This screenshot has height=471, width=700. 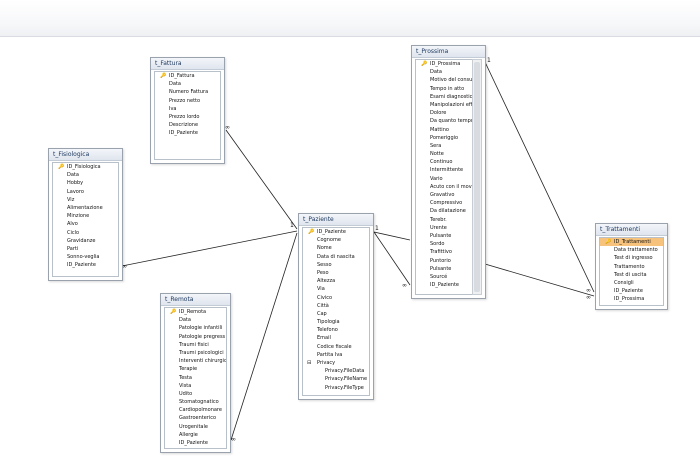 I want to click on field-row: 🔑 ID_Fisiologica, so click(x=85, y=167).